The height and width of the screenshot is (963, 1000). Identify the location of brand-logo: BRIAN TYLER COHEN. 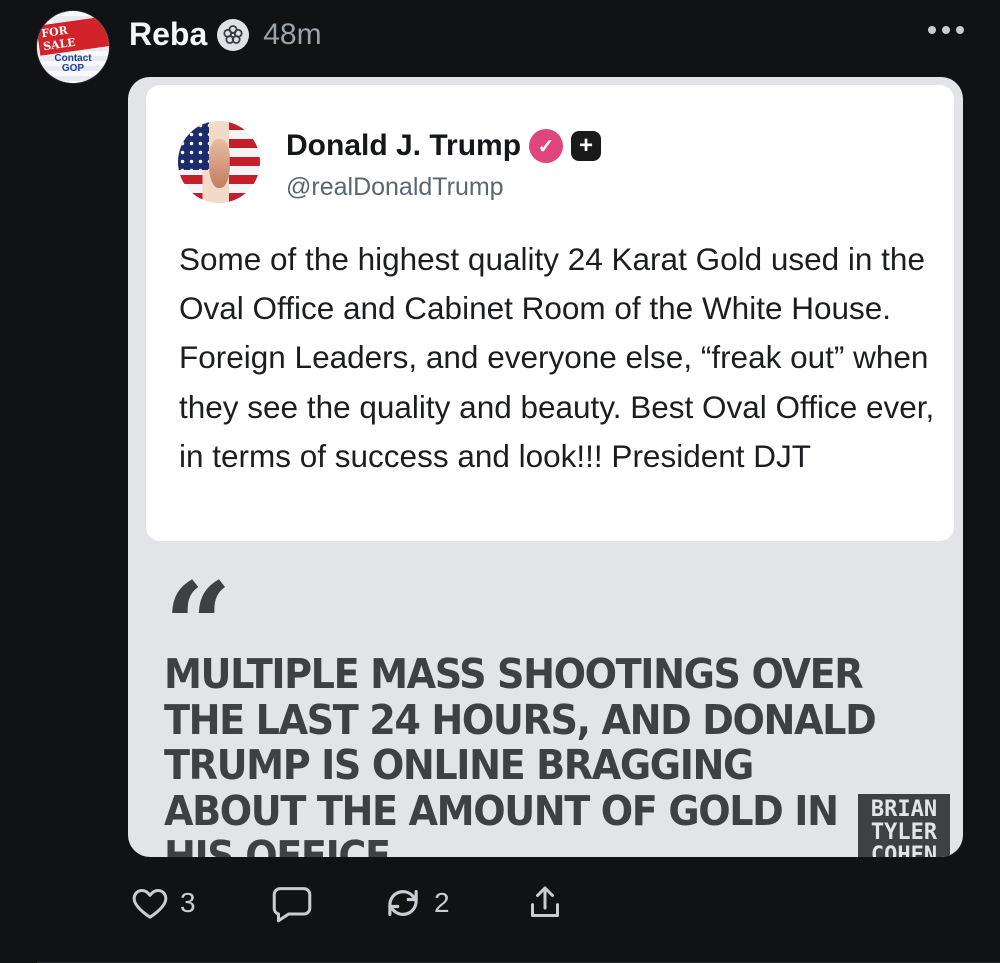
(904, 825).